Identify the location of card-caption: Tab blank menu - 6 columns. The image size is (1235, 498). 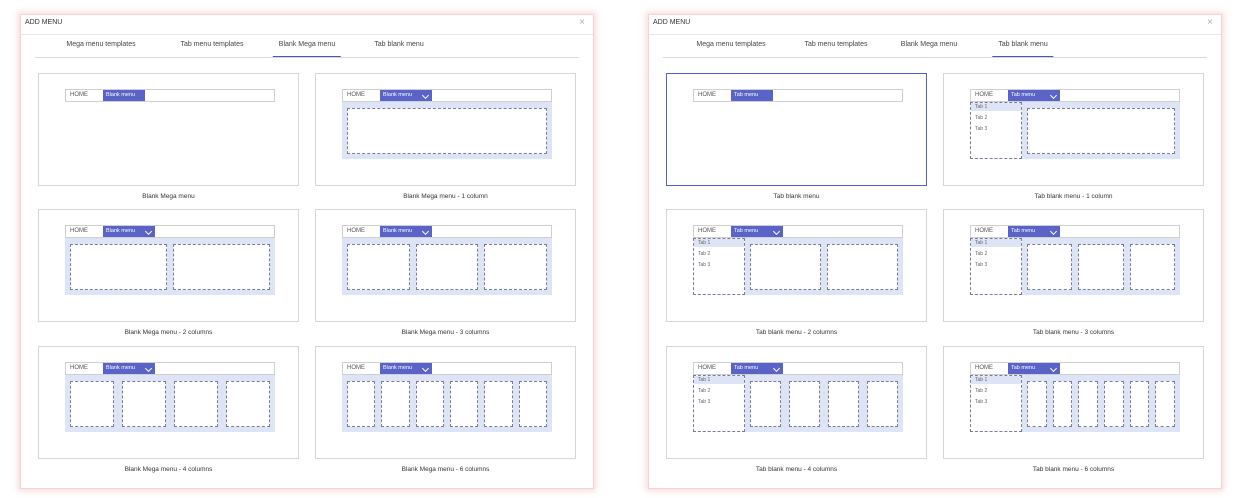
(1073, 469).